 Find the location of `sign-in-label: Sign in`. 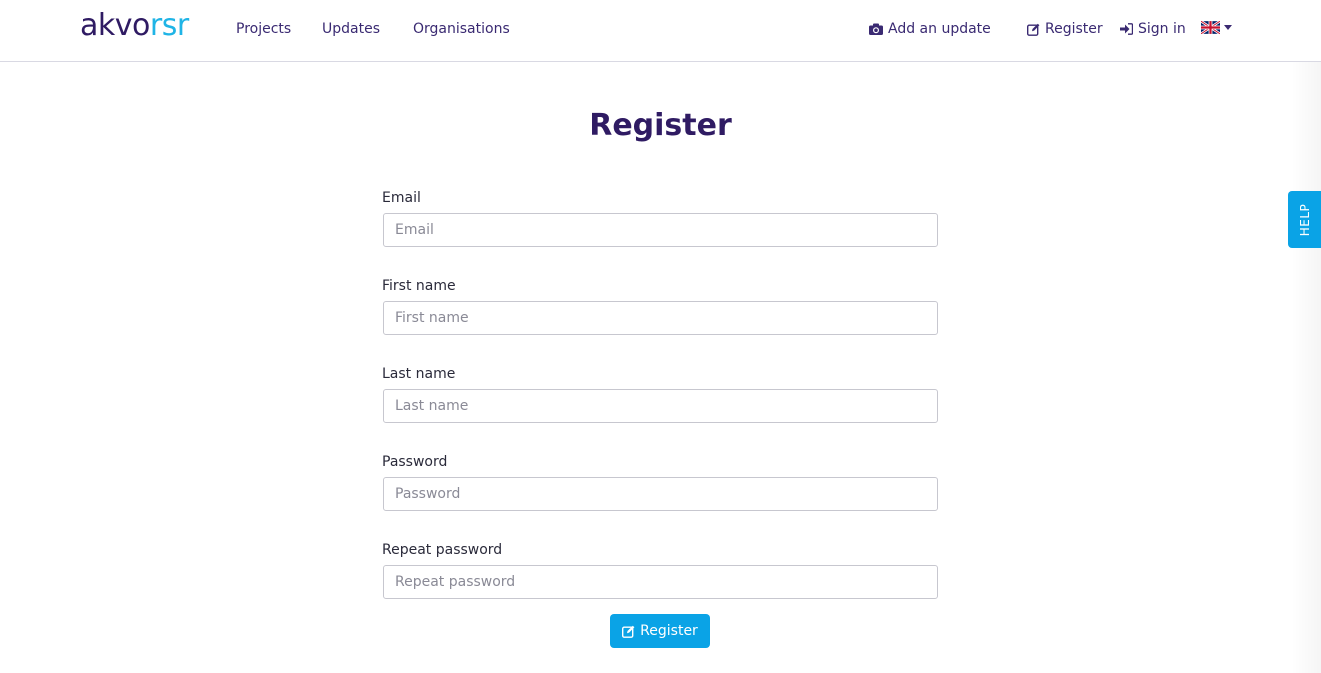

sign-in-label: Sign in is located at coordinates (1162, 29).